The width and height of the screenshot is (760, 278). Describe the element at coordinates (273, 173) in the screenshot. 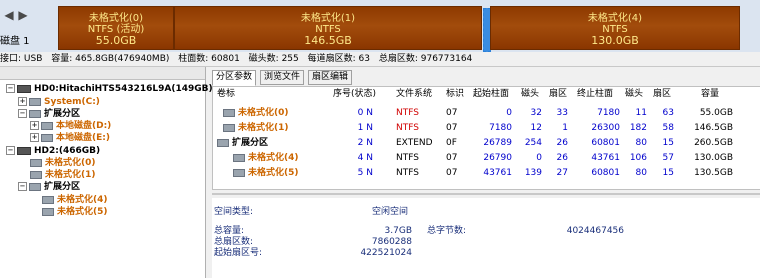

I see `row-name-text: 未格式化(5)` at that location.